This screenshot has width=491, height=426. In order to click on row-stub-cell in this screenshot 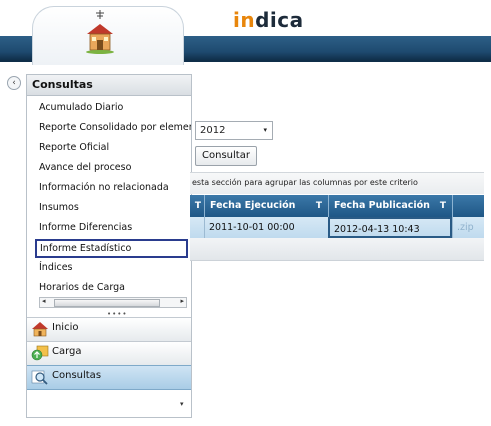, I will do `click(197, 227)`.